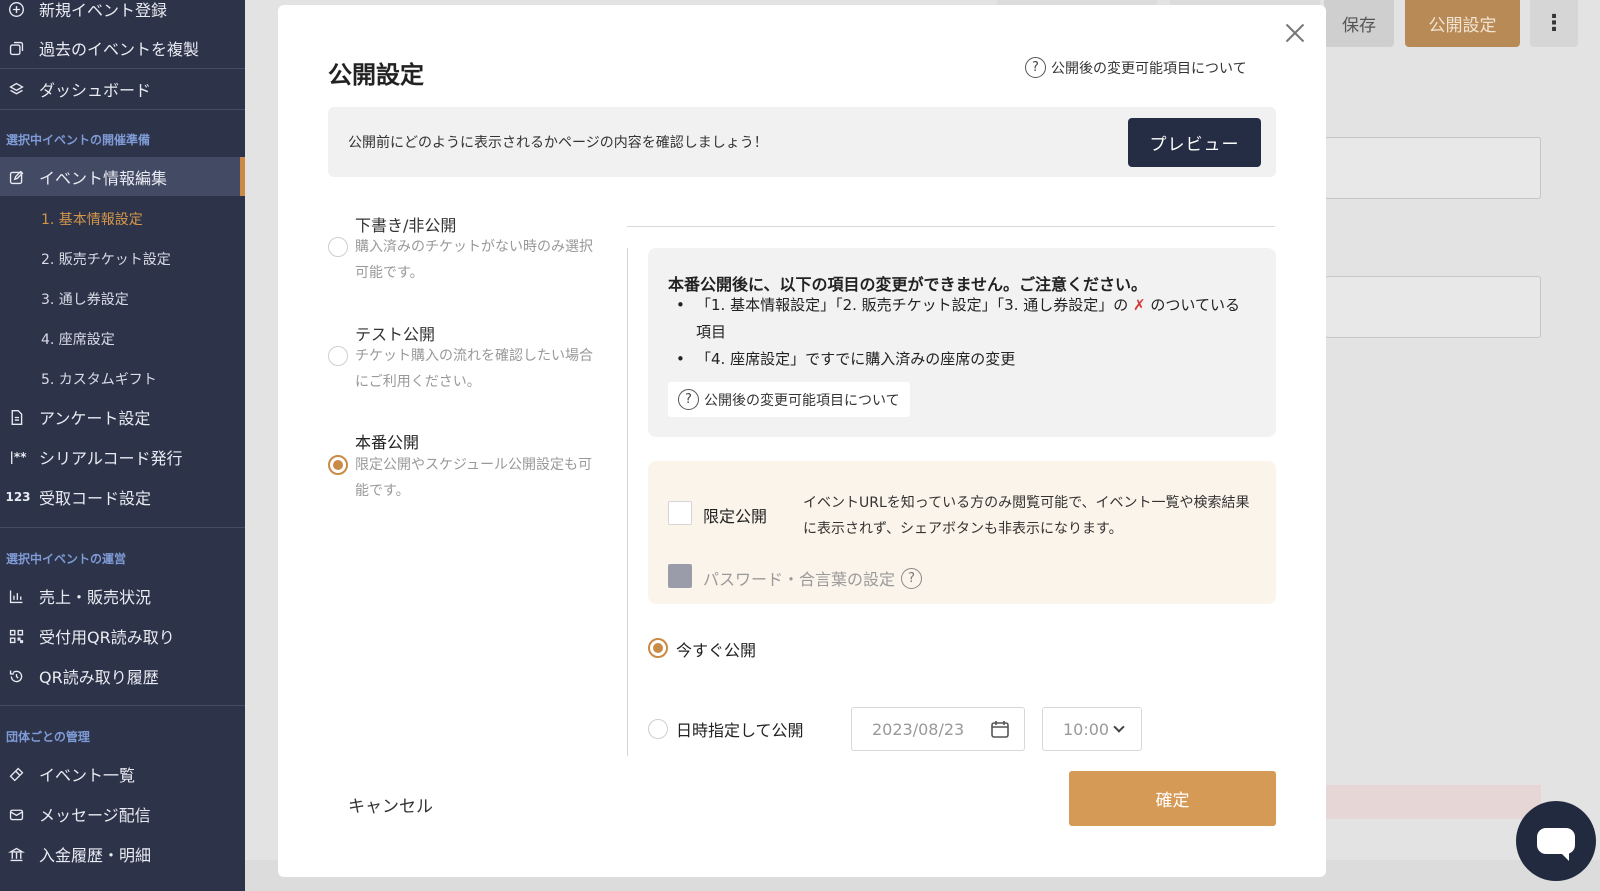  I want to click on radio-production, so click(338, 465).